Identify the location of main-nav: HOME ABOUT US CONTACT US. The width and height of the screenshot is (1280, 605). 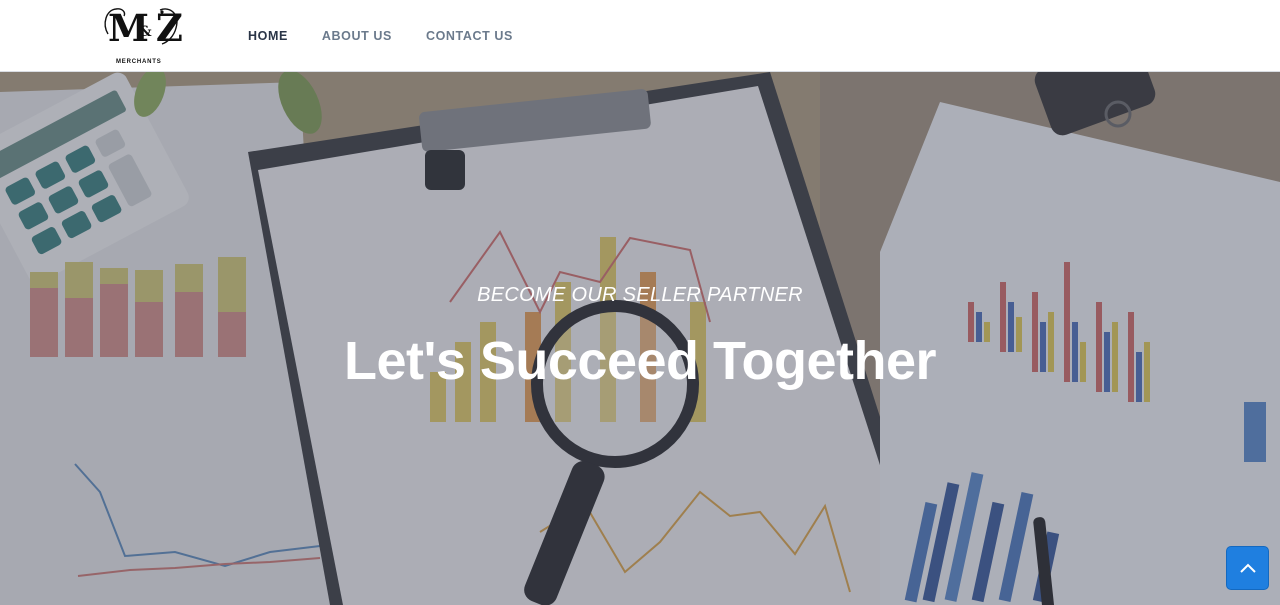
(380, 36).